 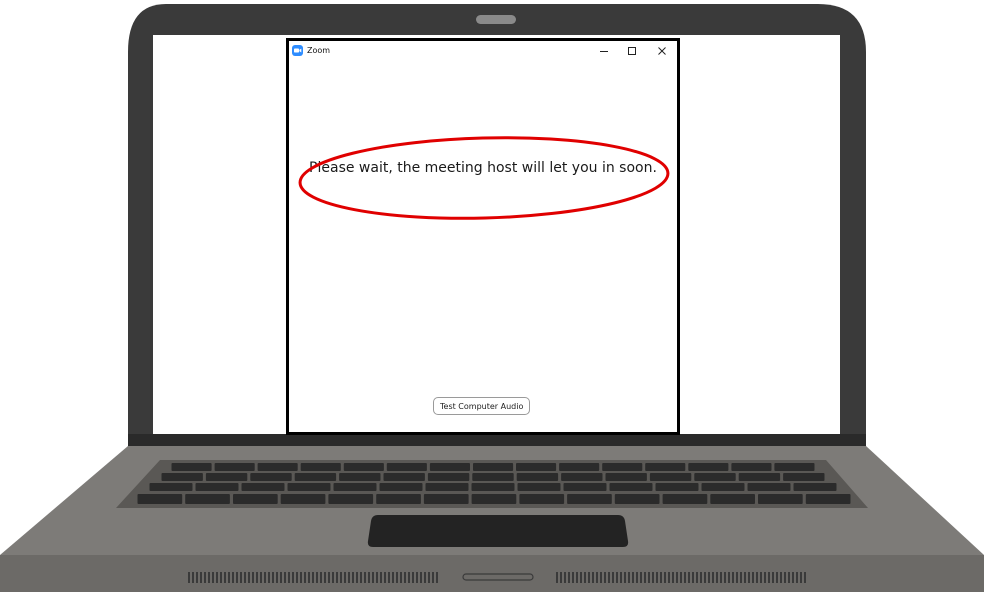 I want to click on close-icon, so click(x=662, y=51).